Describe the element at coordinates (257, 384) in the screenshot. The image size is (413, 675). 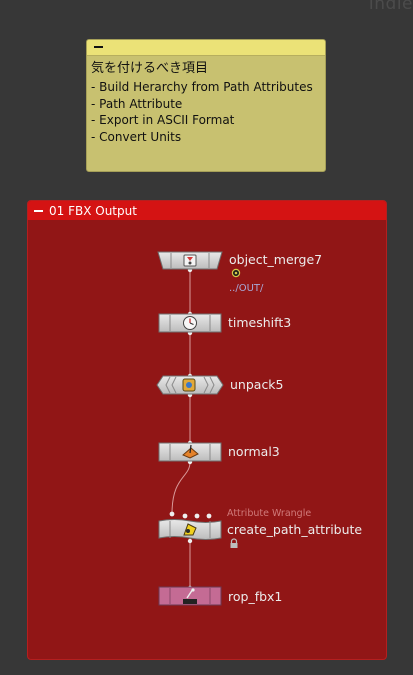
I see `node-name-label: unpack5` at that location.